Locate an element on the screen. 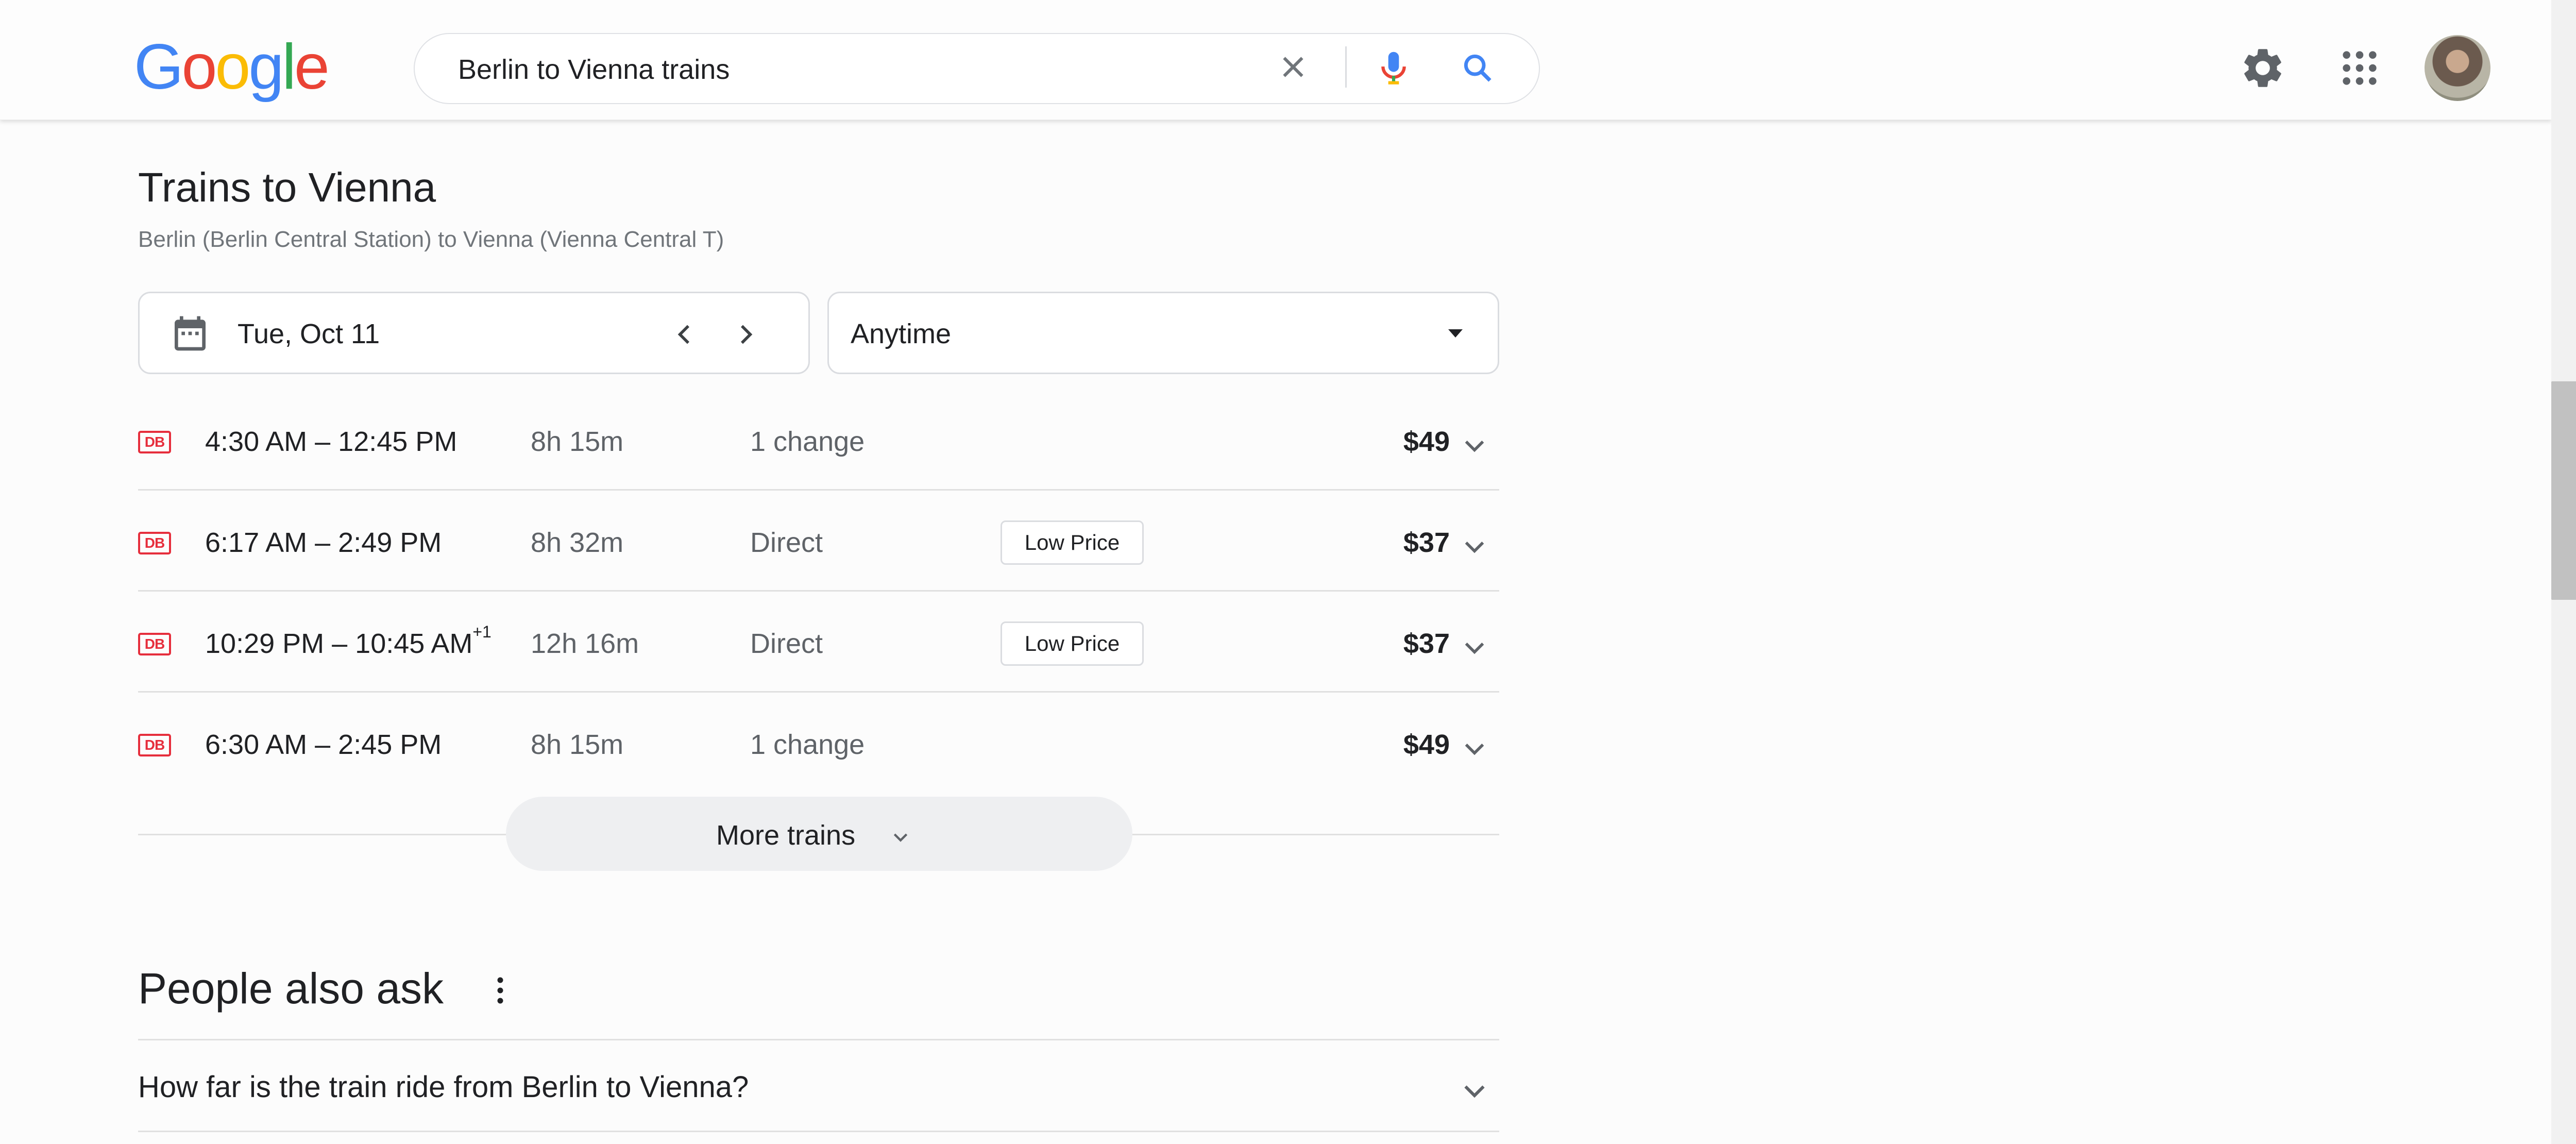 The height and width of the screenshot is (1144, 2576). trains-title: Trains to Vienna is located at coordinates (287, 187).